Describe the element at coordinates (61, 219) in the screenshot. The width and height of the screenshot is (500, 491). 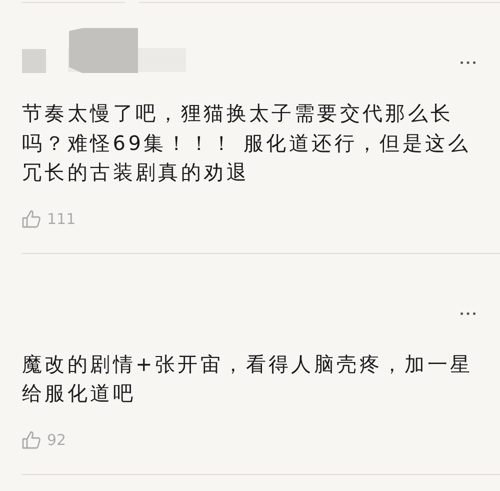
I see `like-count: 111` at that location.